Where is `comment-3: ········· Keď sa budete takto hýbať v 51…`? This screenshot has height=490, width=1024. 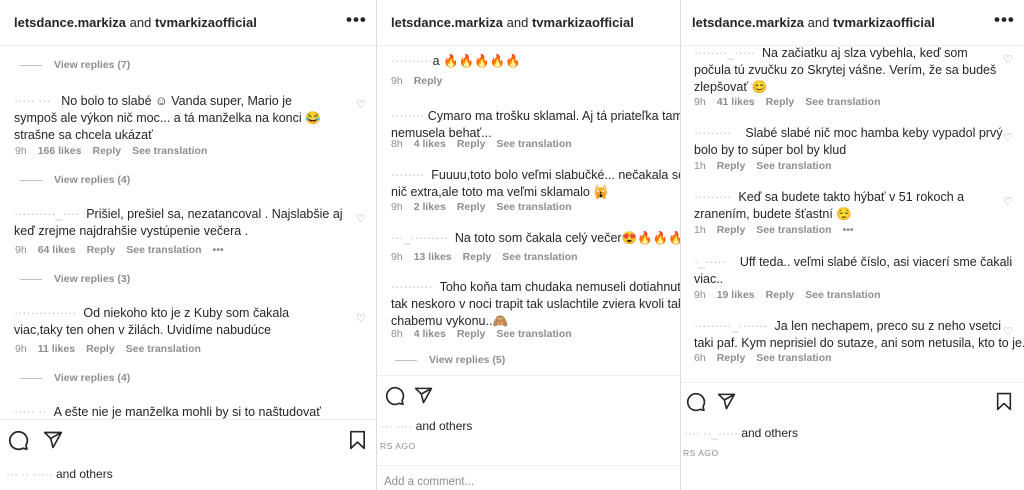
comment-3: ········· Keď sa budete takto hýbať v 51… is located at coordinates (829, 205).